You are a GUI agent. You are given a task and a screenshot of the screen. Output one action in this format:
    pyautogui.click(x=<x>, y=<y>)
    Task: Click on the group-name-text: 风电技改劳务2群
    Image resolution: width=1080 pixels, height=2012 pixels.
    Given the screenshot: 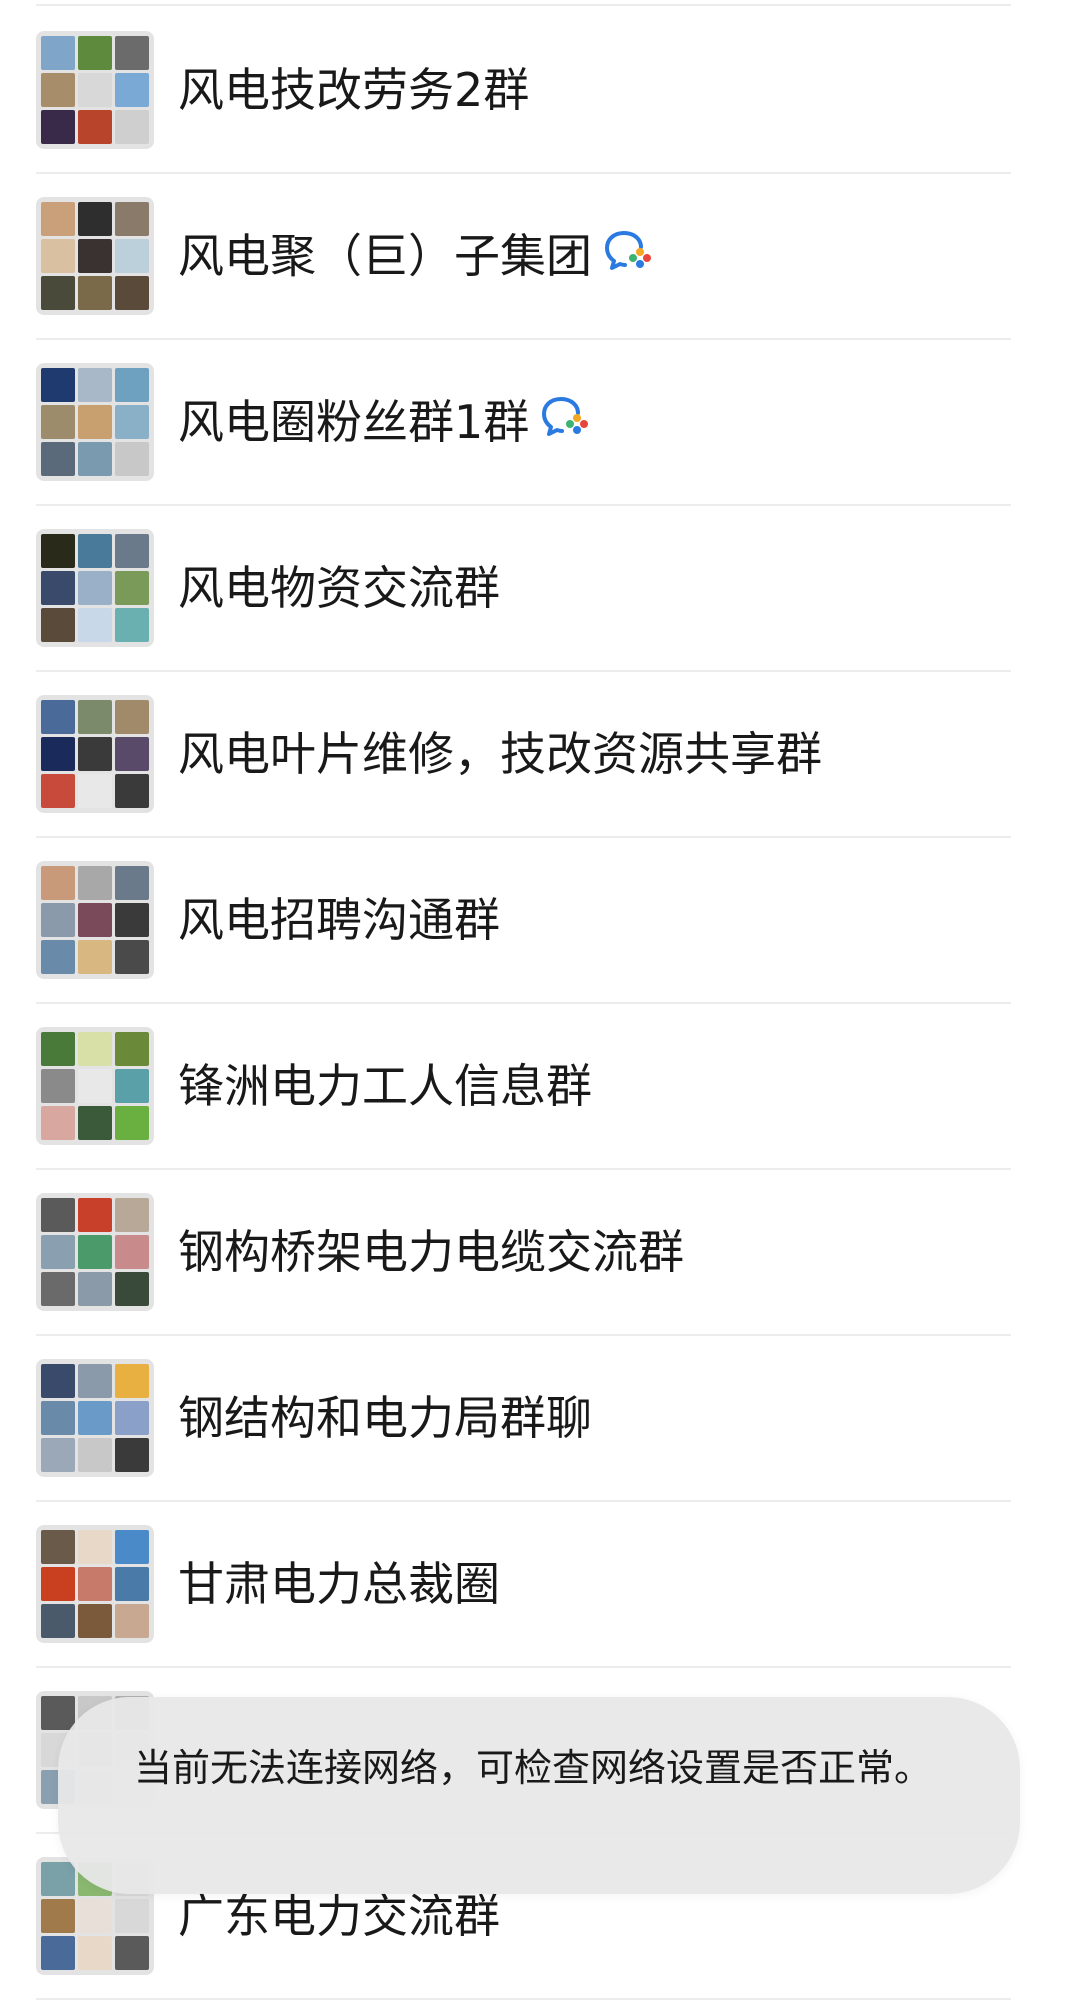 What is the action you would take?
    pyautogui.click(x=354, y=90)
    